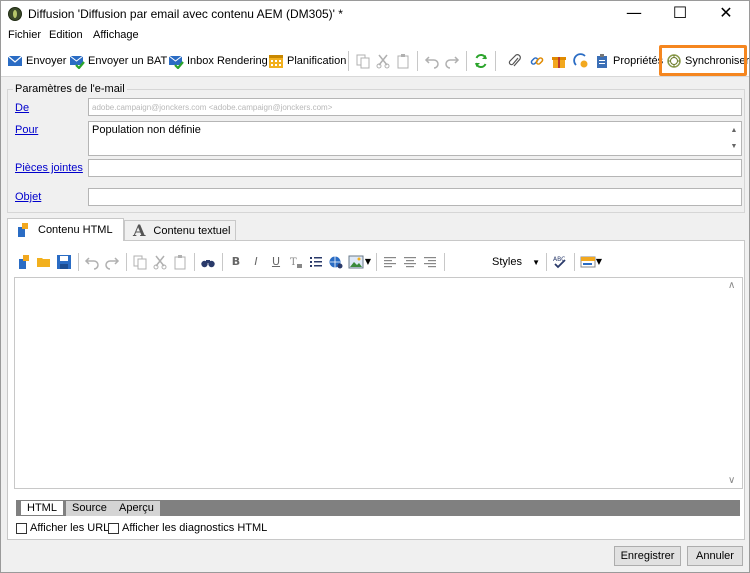  What do you see at coordinates (44, 262) in the screenshot?
I see `open-folder-icon` at bounding box center [44, 262].